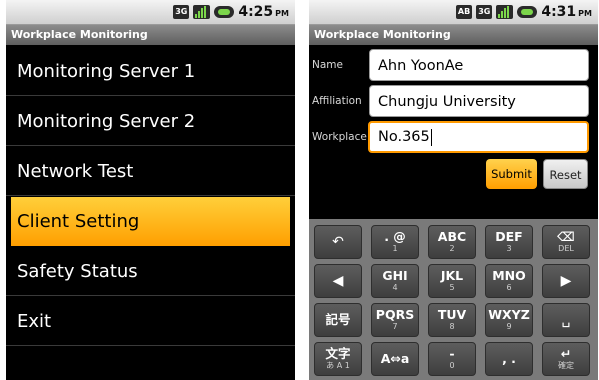 The height and width of the screenshot is (380, 599). Describe the element at coordinates (511, 174) in the screenshot. I see `submit-button: Submit` at that location.